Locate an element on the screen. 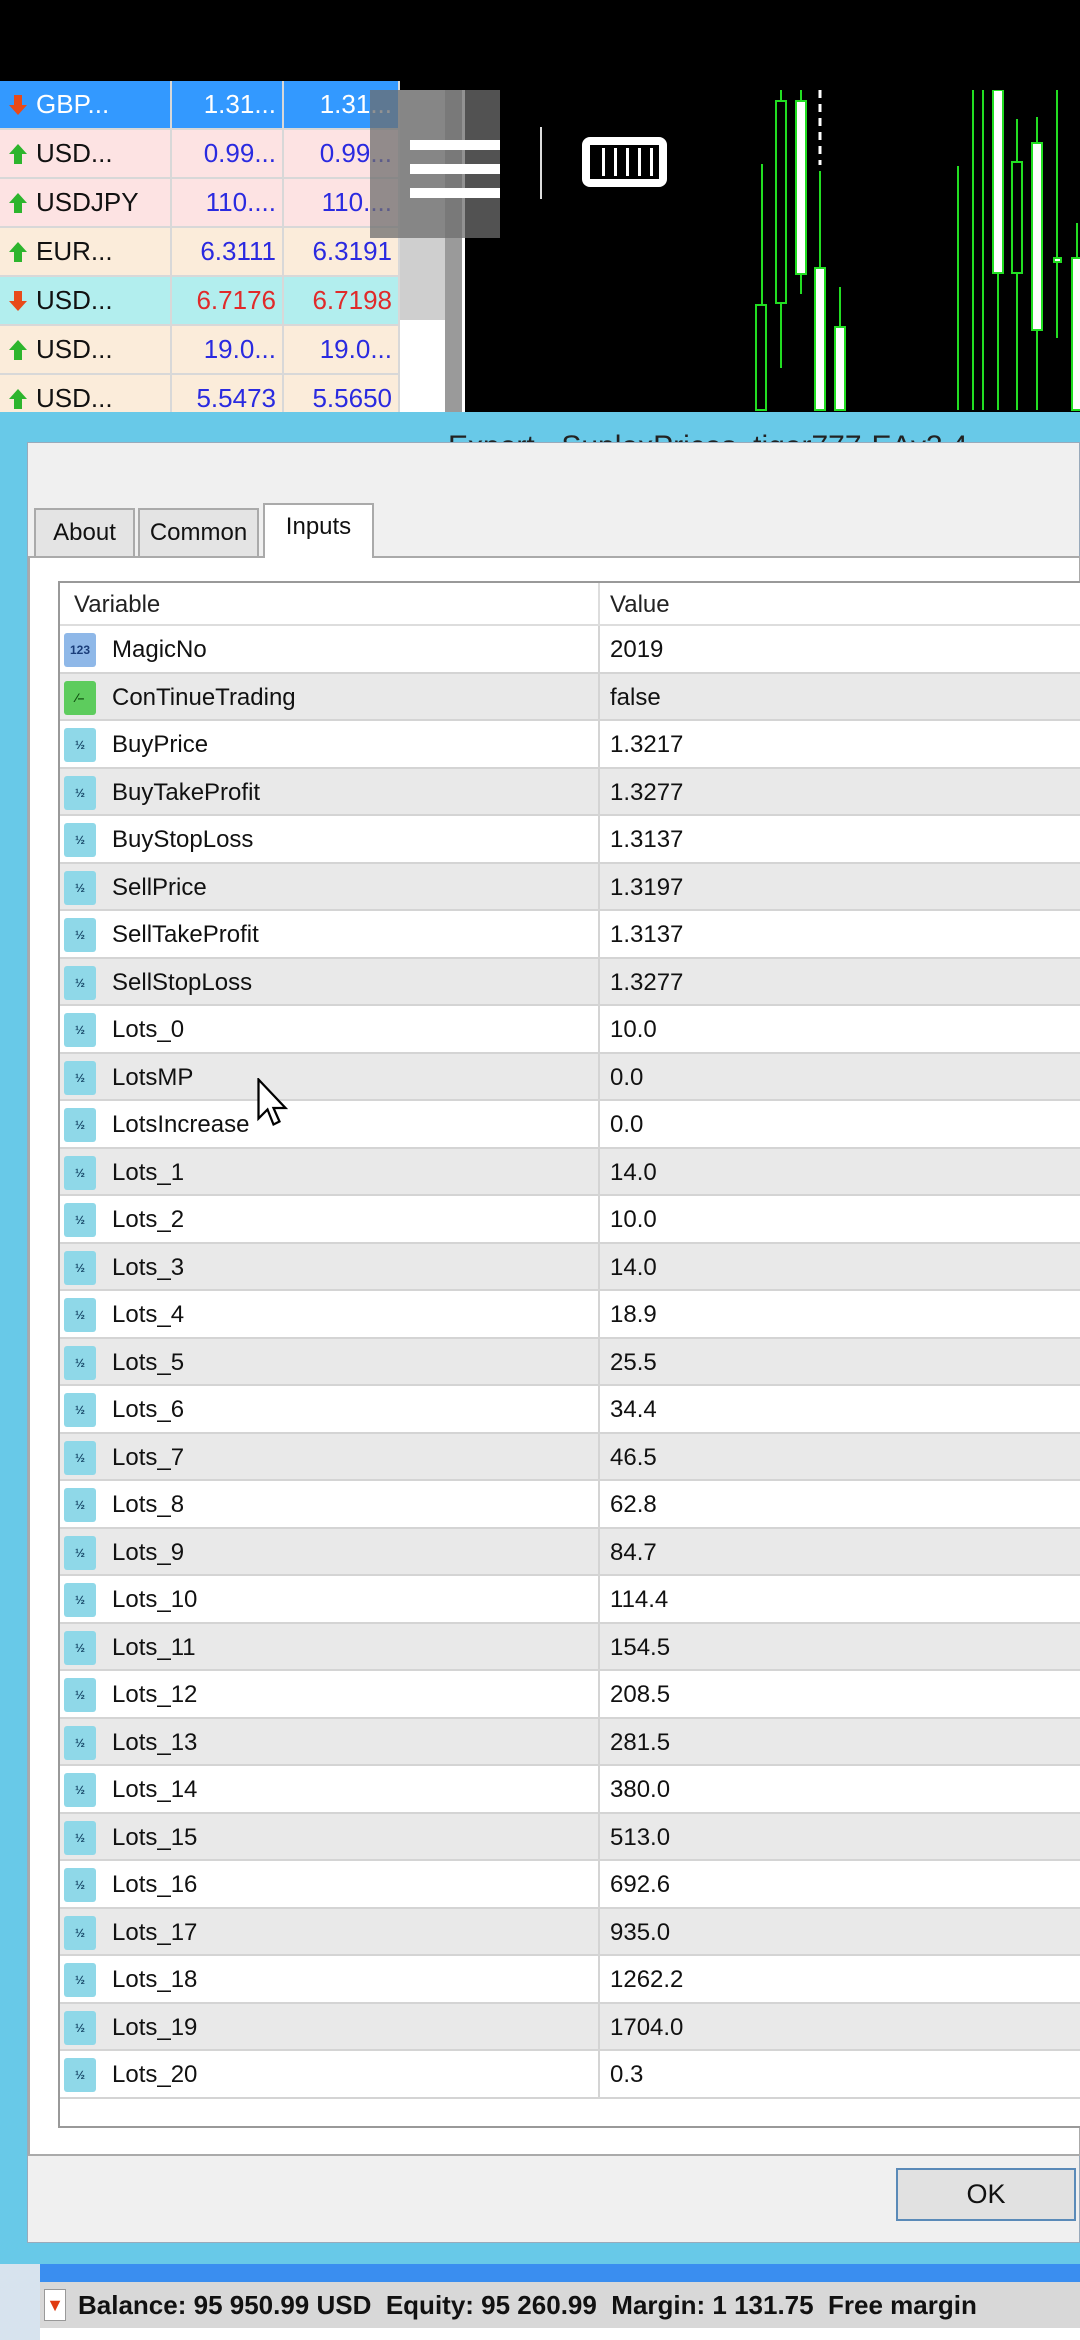  variable-value: 154.5 is located at coordinates (640, 1648).